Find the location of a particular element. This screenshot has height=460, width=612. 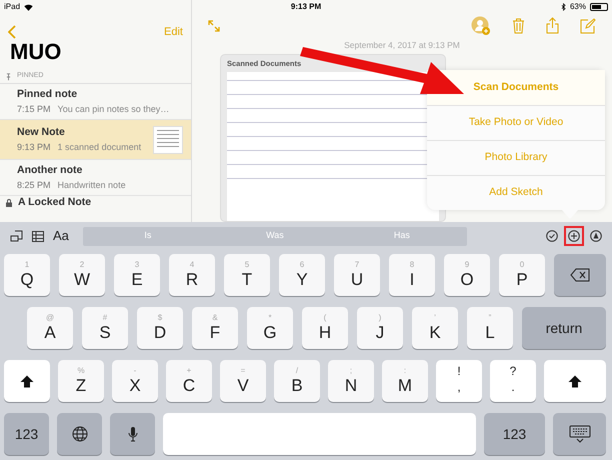

note-date: September 4, 2017 at 9:13 PM is located at coordinates (402, 45).